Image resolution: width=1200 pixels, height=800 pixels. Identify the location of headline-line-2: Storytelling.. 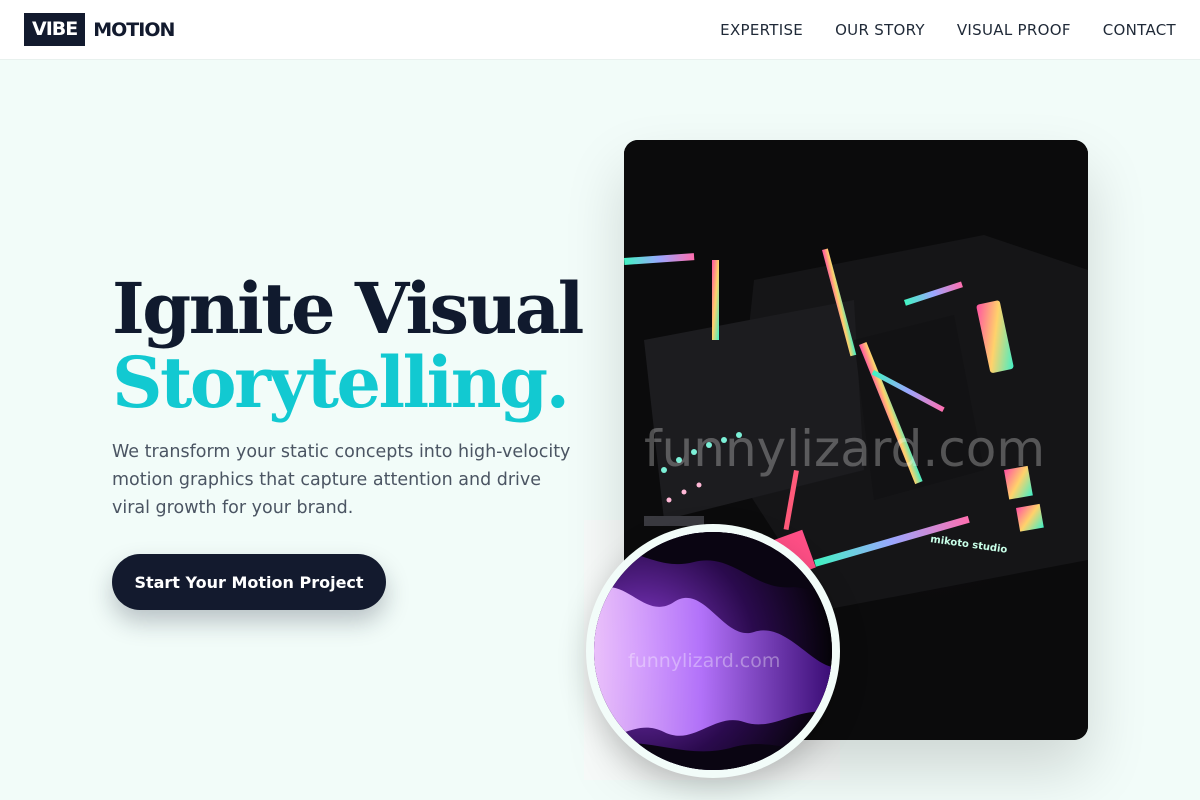
(341, 382).